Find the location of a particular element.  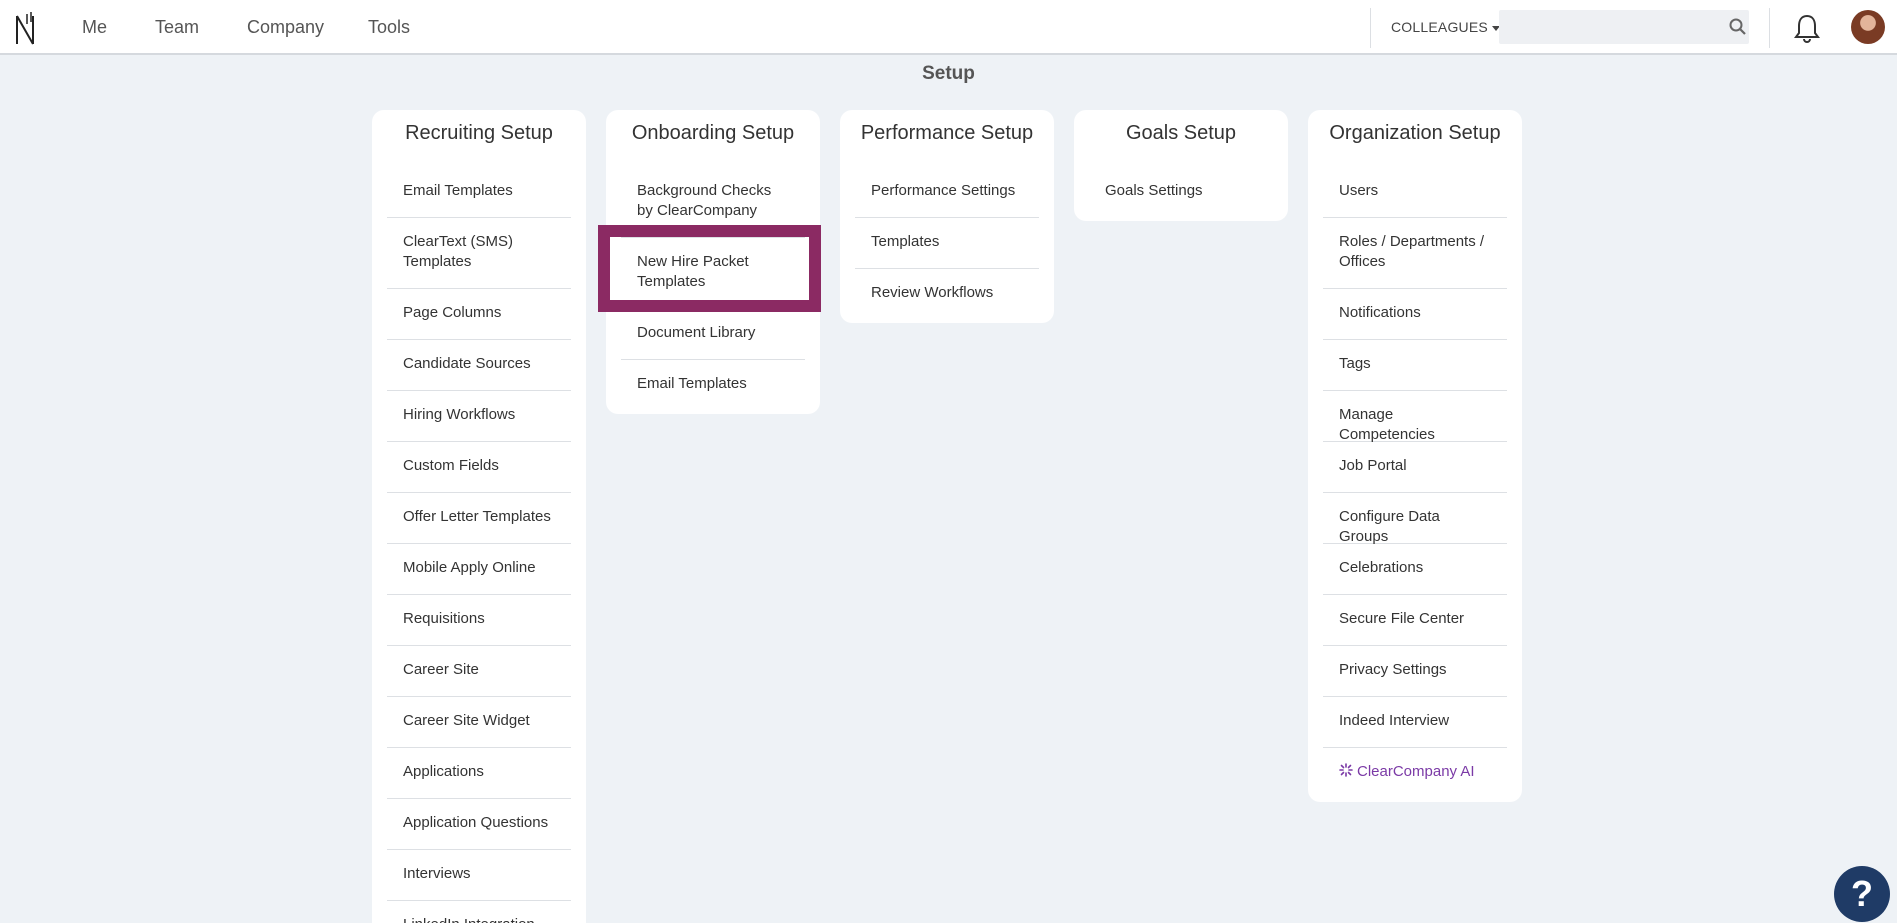

list-item: Custom Fields is located at coordinates (479, 467).